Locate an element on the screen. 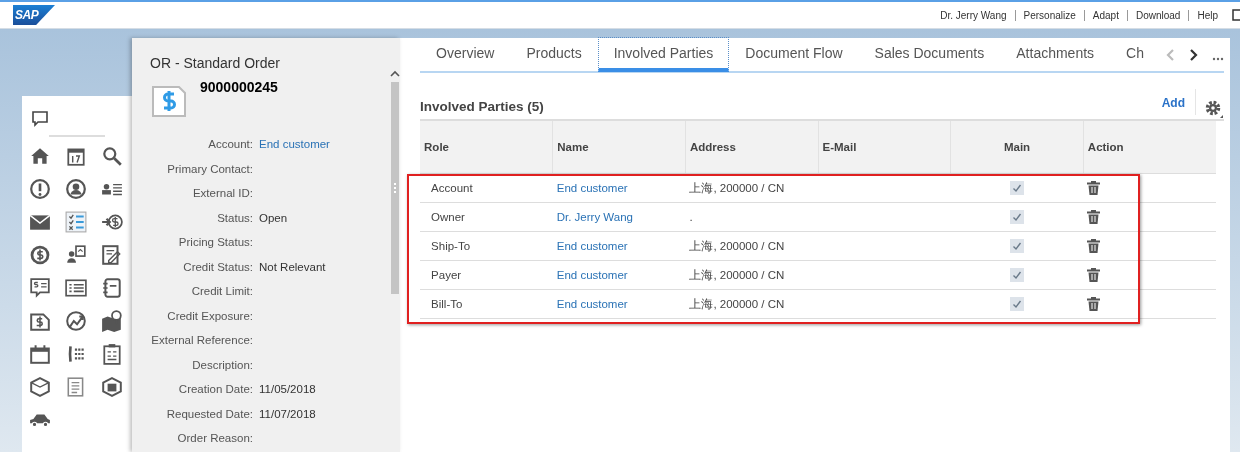 This screenshot has height=452, width=1240. field-label: External ID: is located at coordinates (222, 194).